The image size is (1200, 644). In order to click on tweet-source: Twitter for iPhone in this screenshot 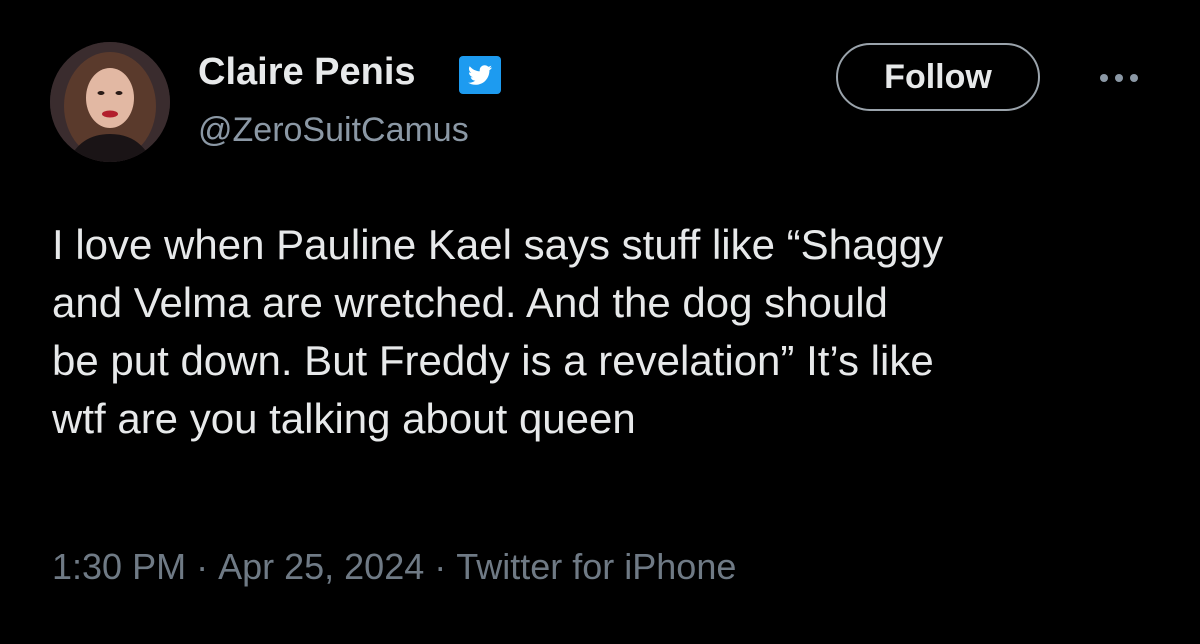, I will do `click(596, 566)`.